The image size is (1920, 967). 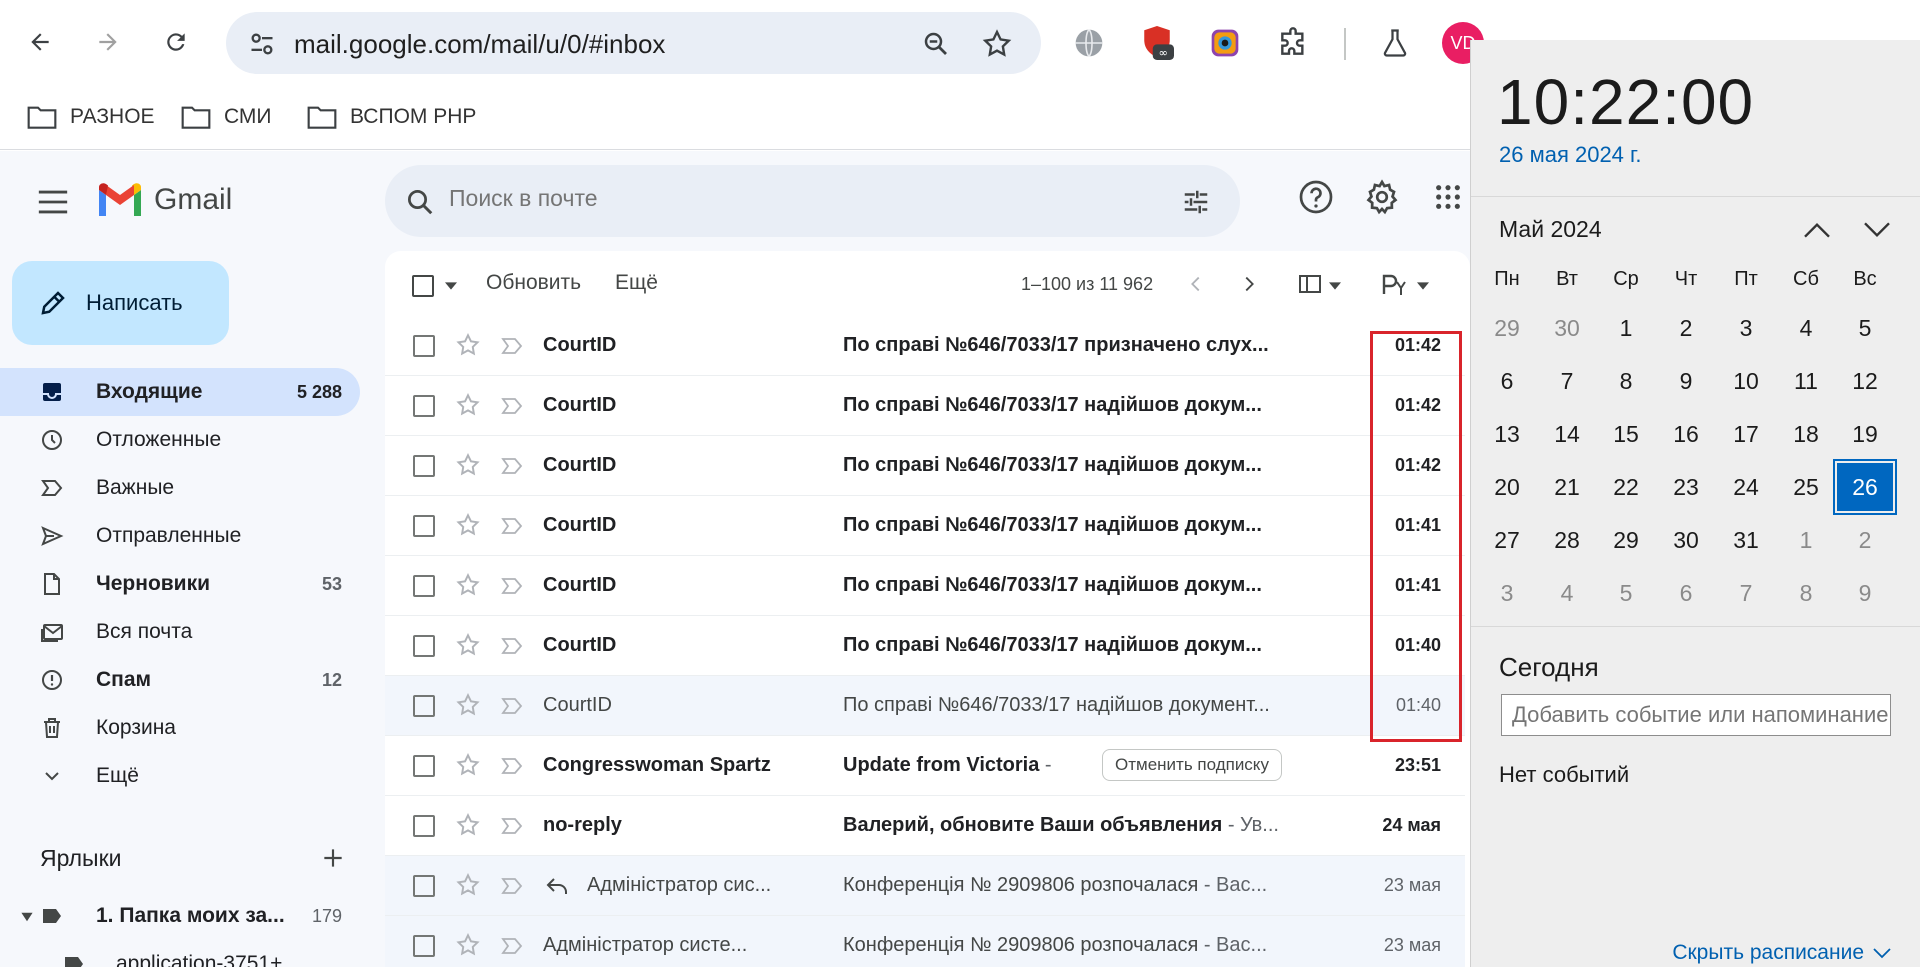 I want to click on calendar-day: 18, so click(x=1806, y=434).